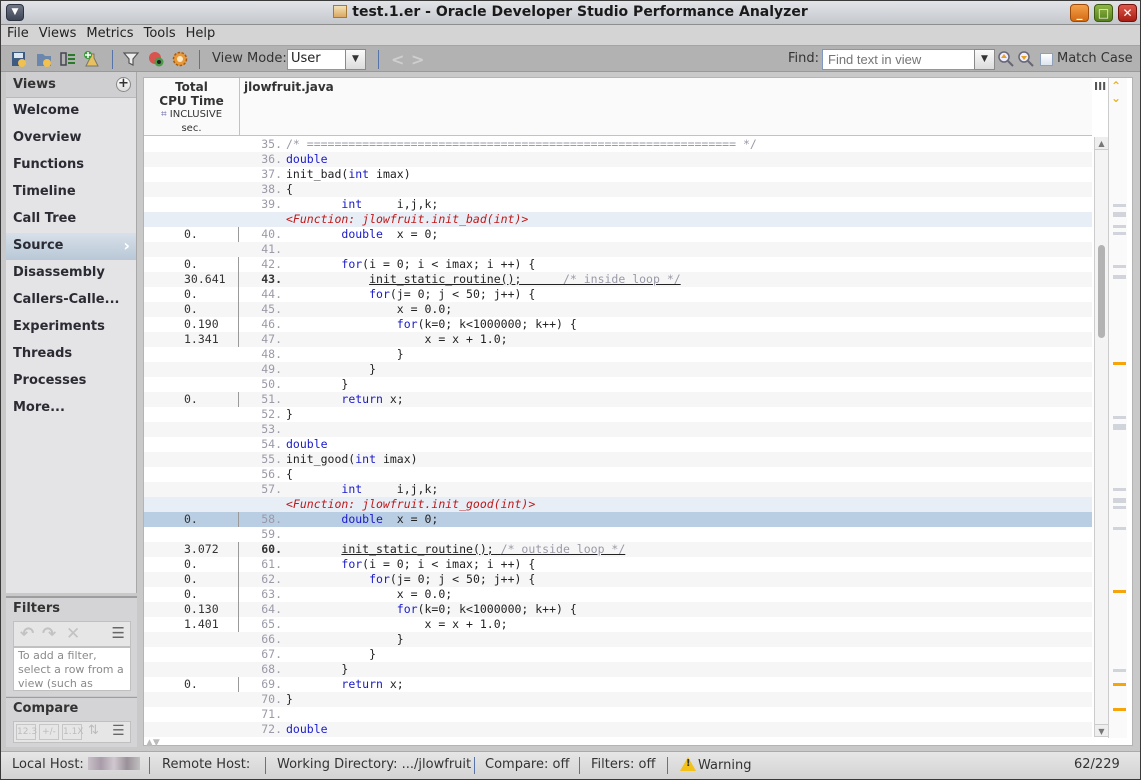 This screenshot has width=1141, height=780. Describe the element at coordinates (618, 639) in the screenshot. I see `source-row: 66. }` at that location.